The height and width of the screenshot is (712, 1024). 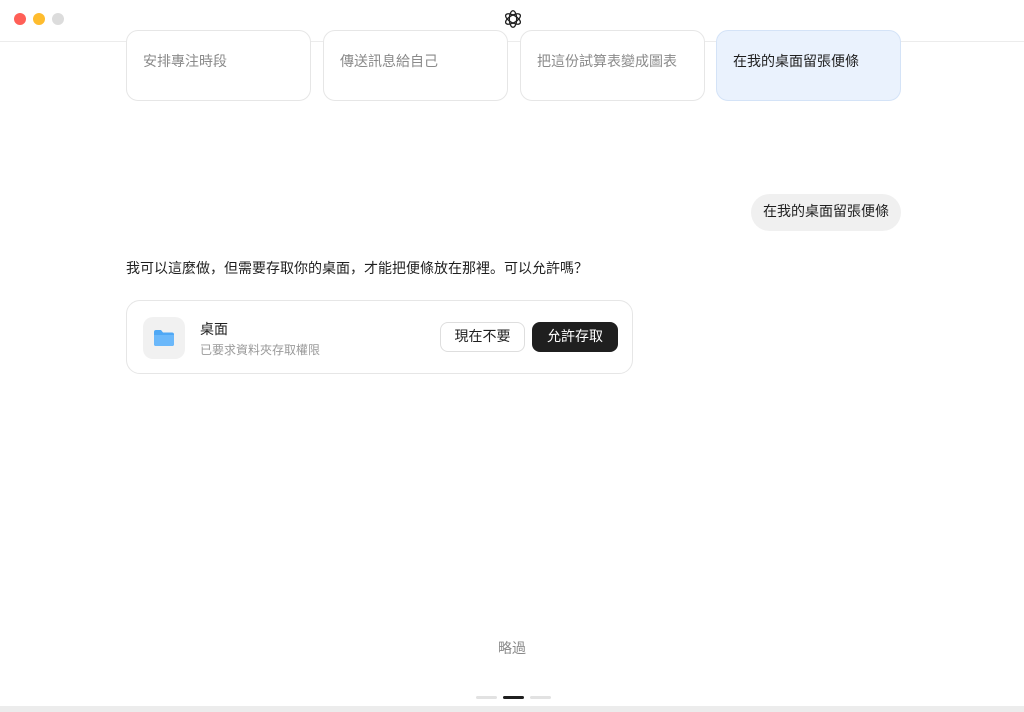 I want to click on page-dot-active, so click(x=513, y=697).